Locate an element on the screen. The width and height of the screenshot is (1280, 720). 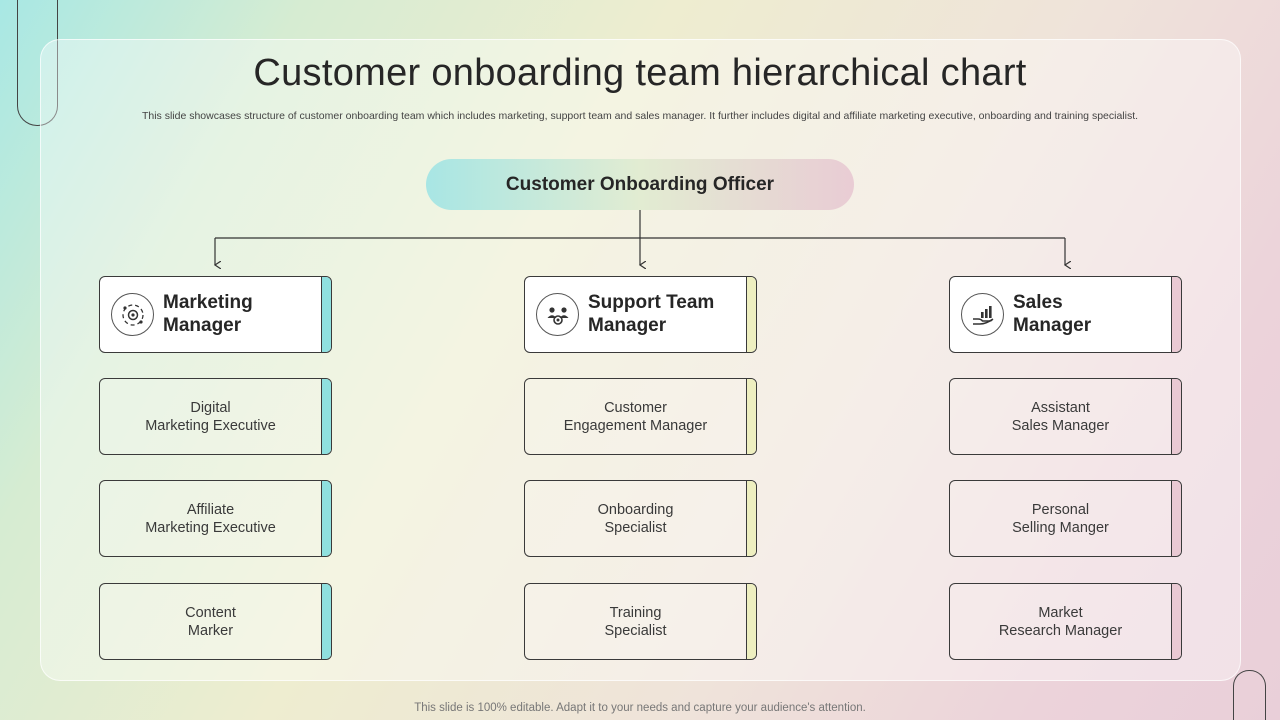
org-node: Personal Selling Manger is located at coordinates (1065, 518).